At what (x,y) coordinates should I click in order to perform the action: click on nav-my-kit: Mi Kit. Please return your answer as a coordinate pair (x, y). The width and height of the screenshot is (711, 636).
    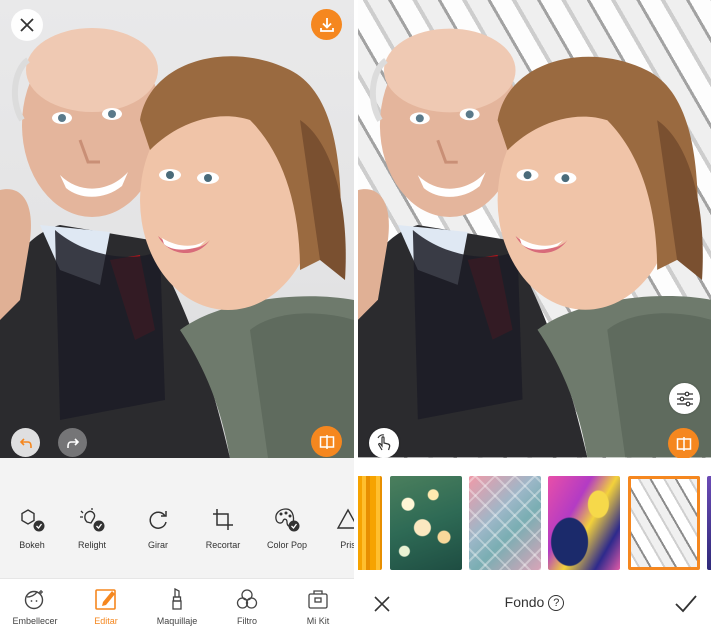
    Looking at the image, I should click on (318, 606).